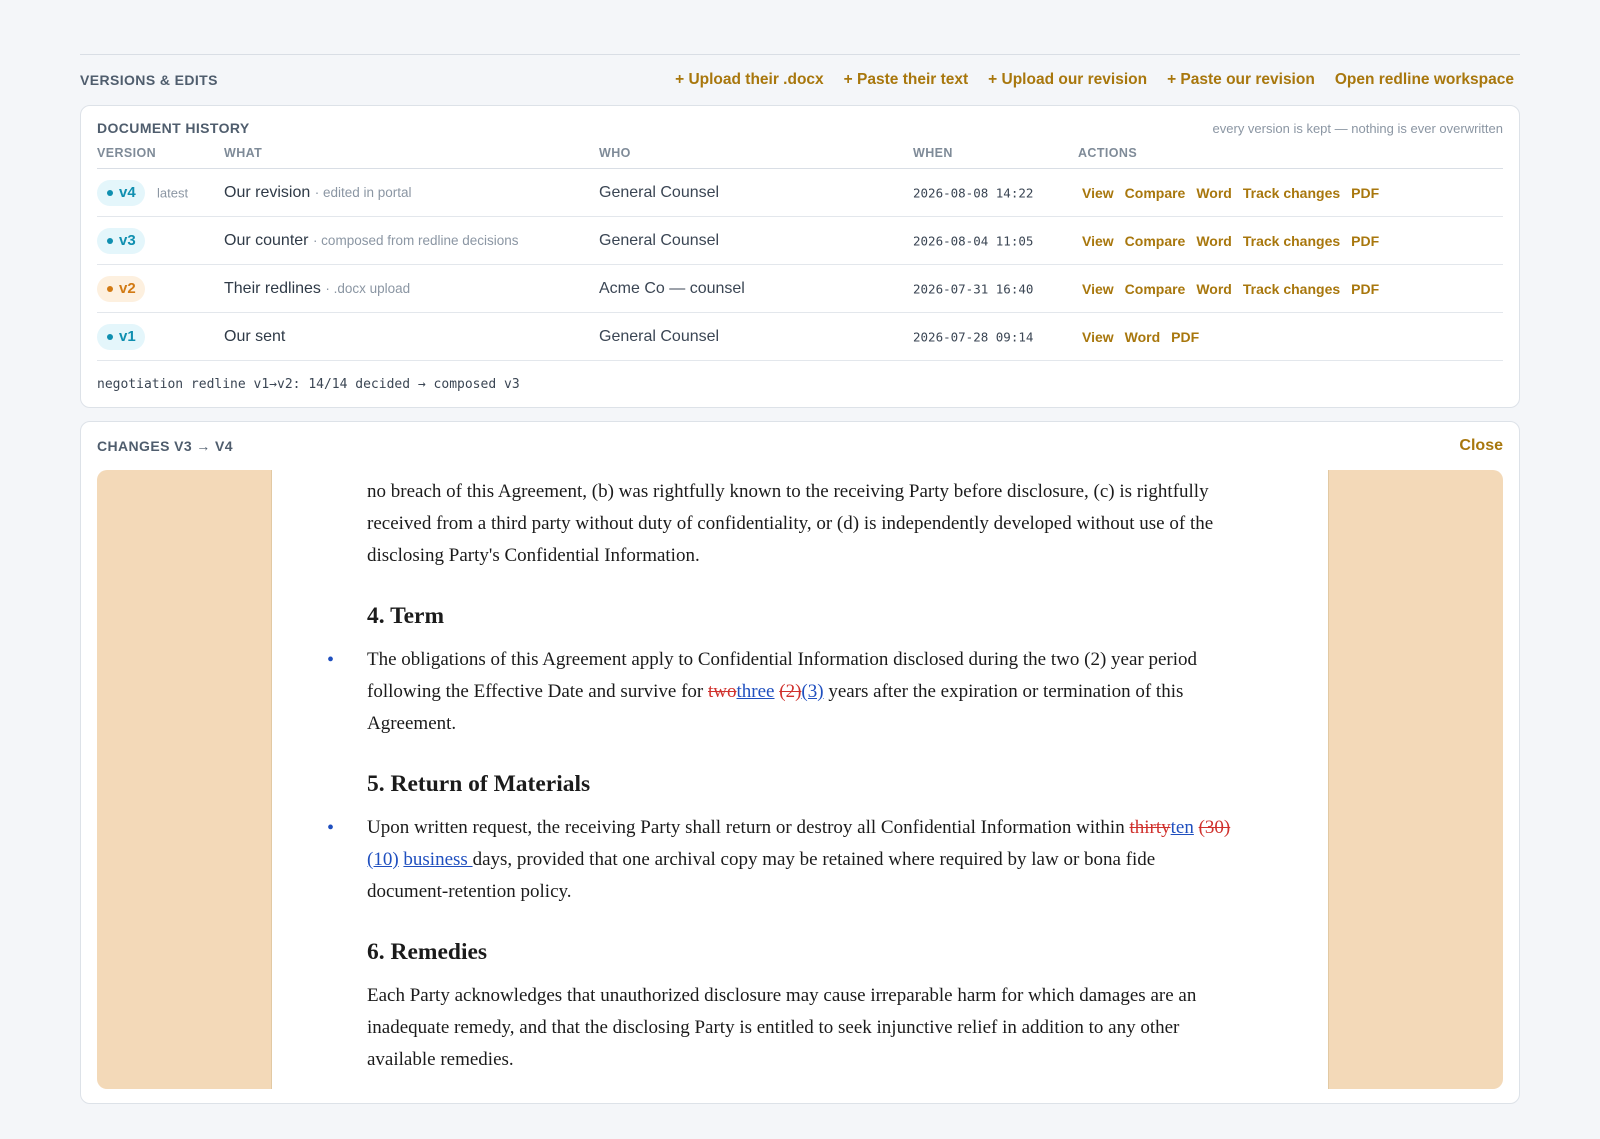 The height and width of the screenshot is (1139, 1600). I want to click on history-title: DOCUMENT HISTORY, so click(173, 128).